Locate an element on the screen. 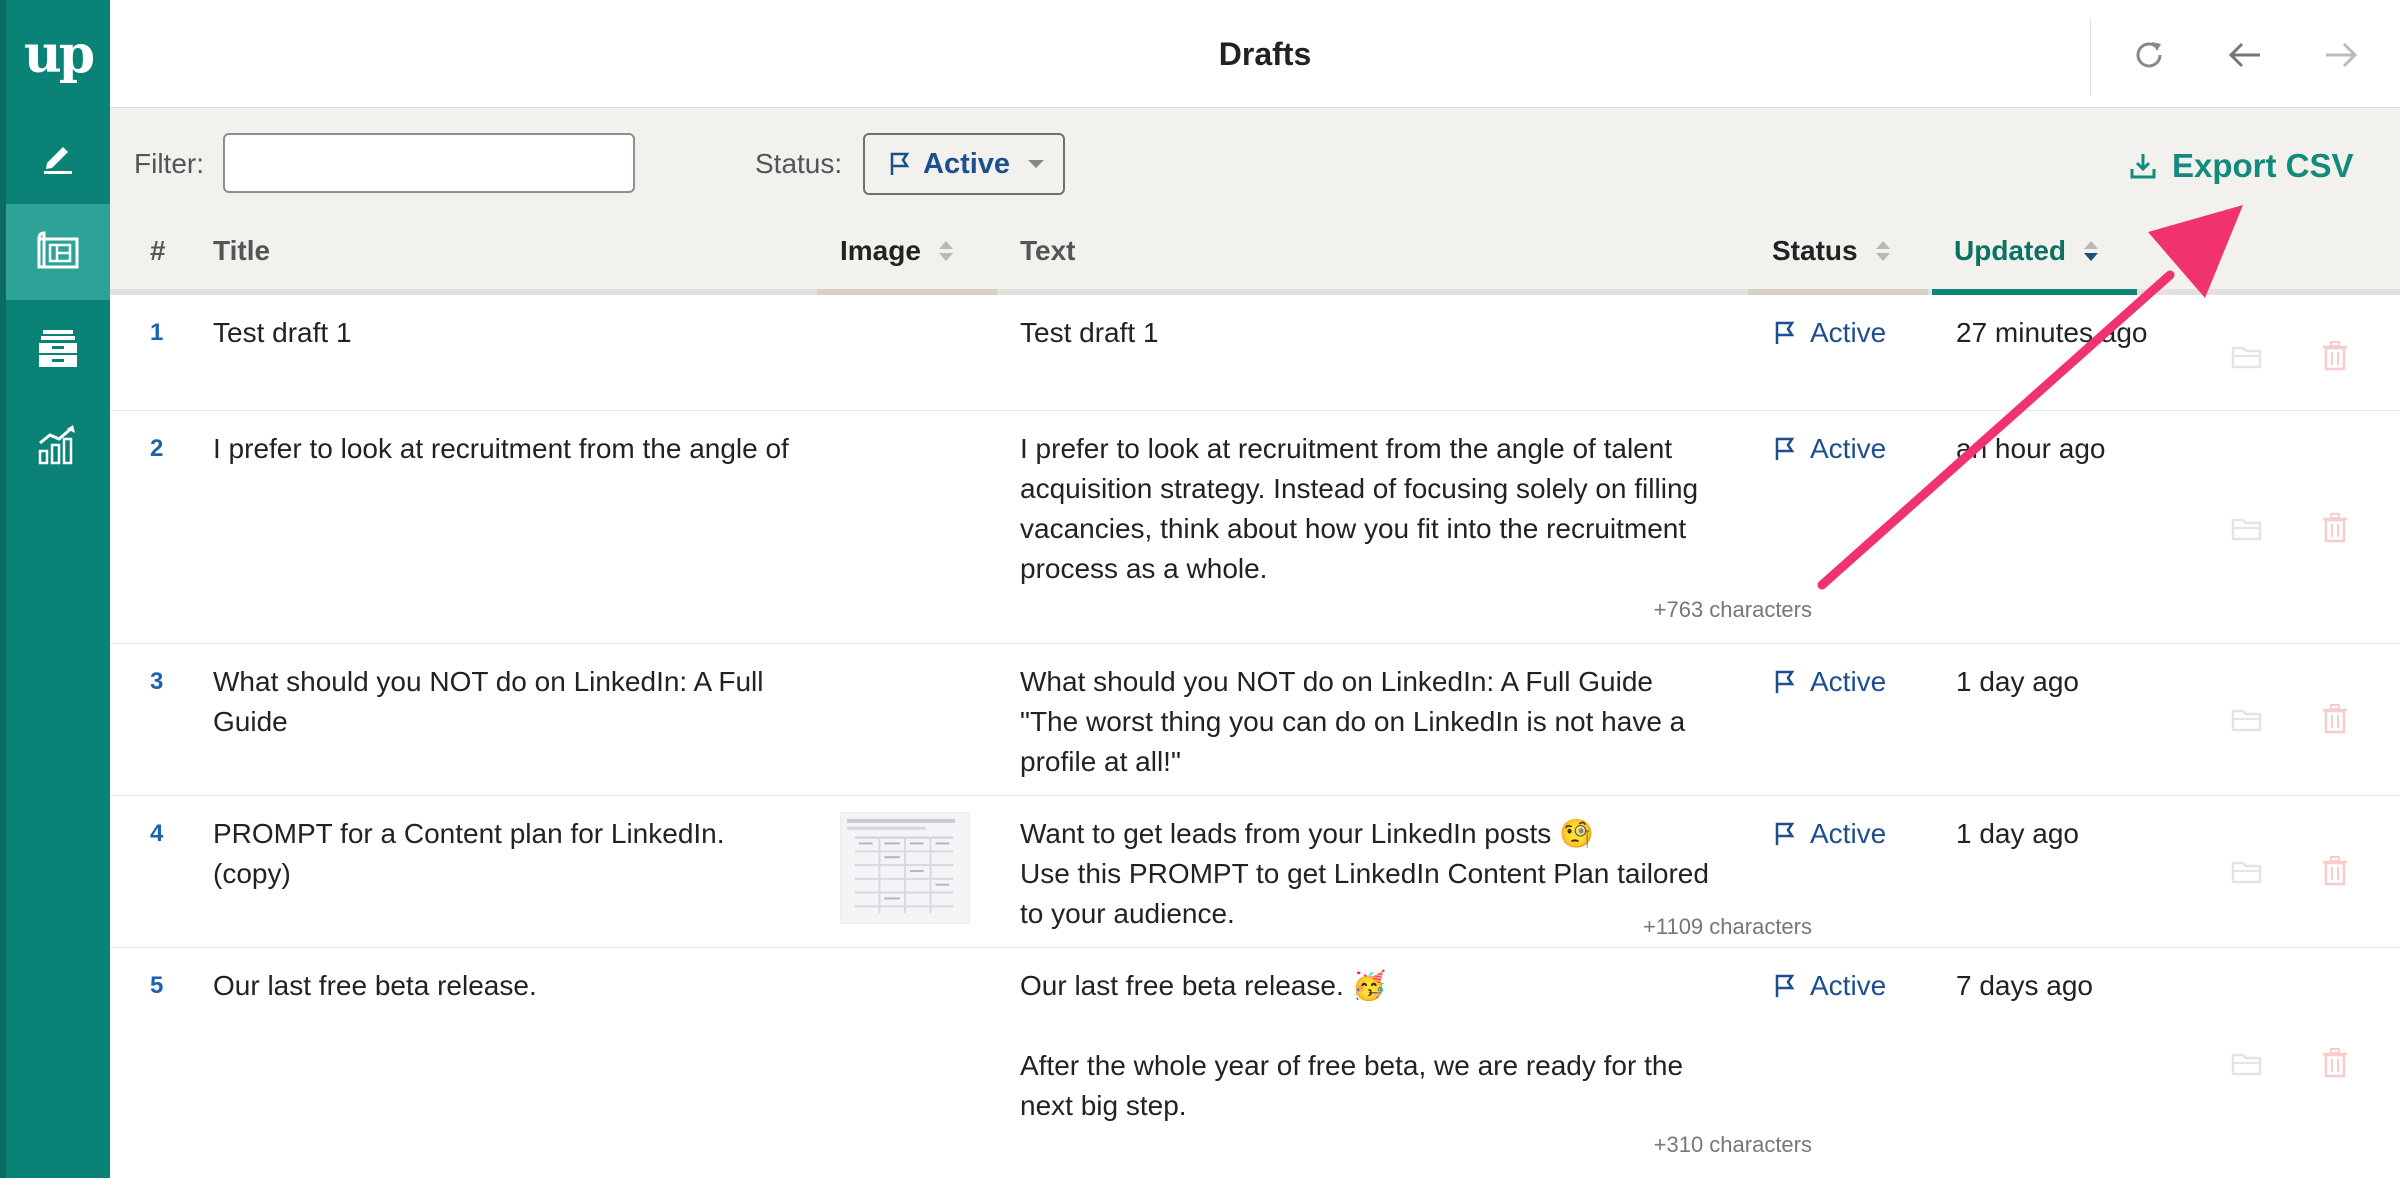  column-header-updated: Updated is located at coordinates (2026, 251).